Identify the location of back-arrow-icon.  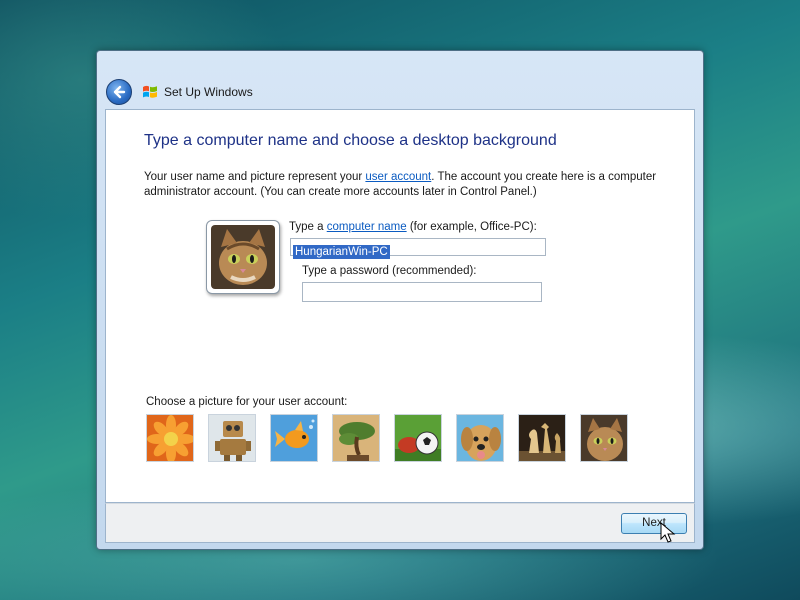
(119, 92).